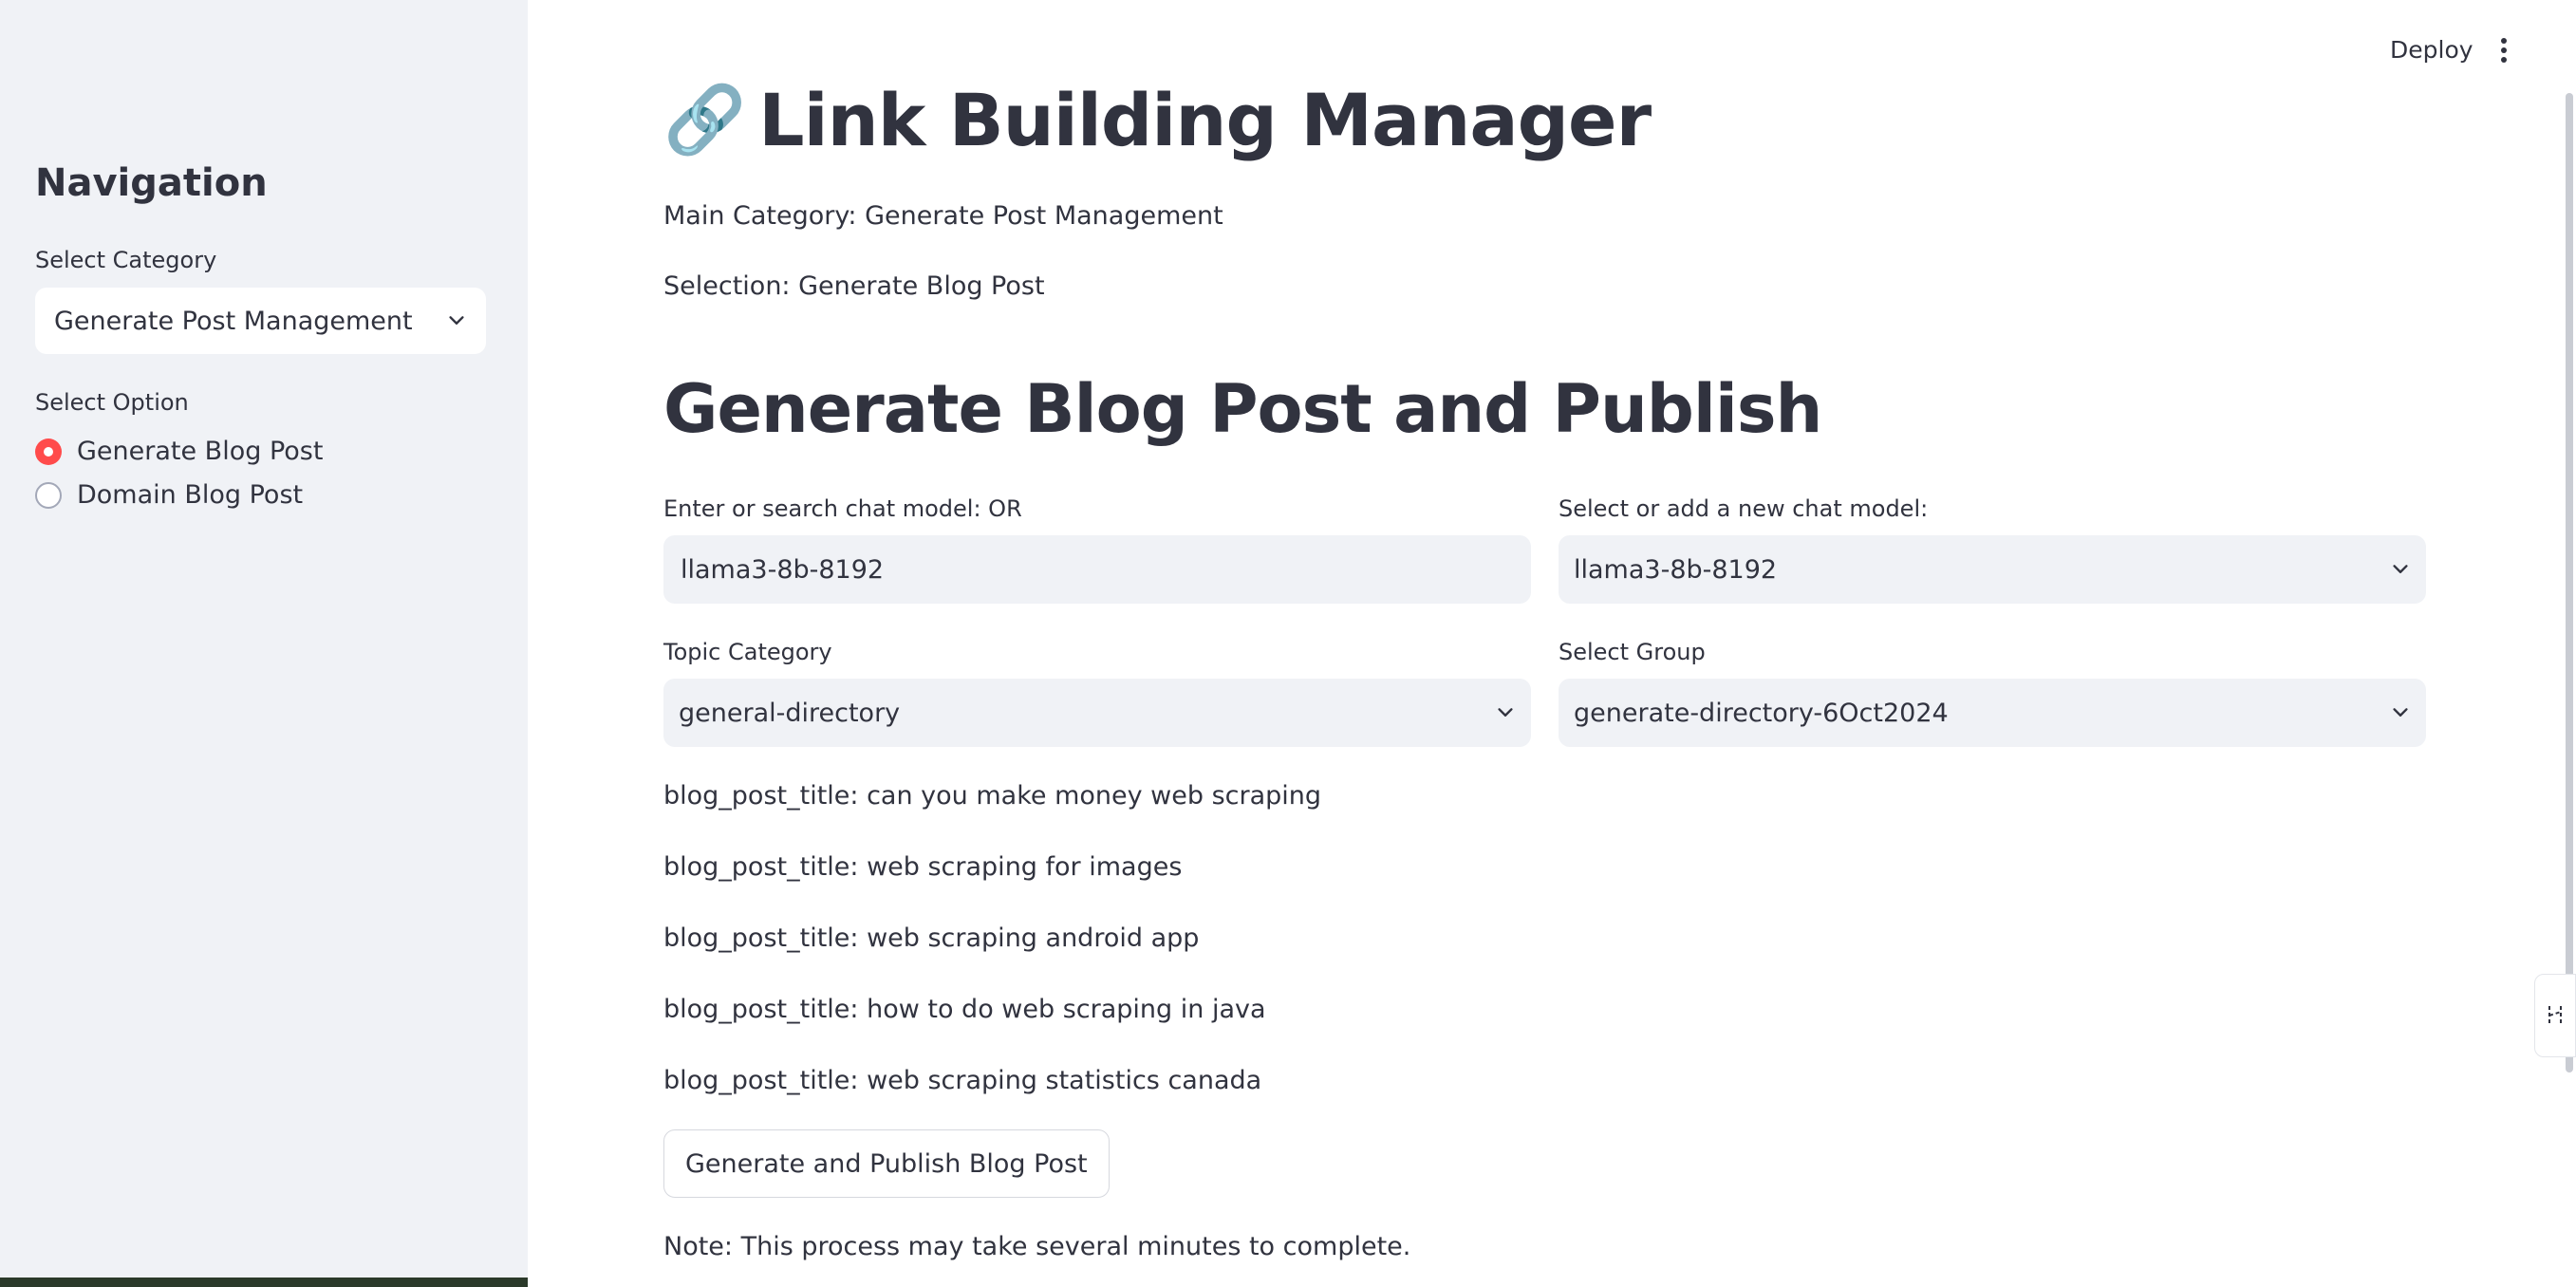  Describe the element at coordinates (1676, 569) in the screenshot. I see `chat-model-select-value: llama3-8b-8192` at that location.